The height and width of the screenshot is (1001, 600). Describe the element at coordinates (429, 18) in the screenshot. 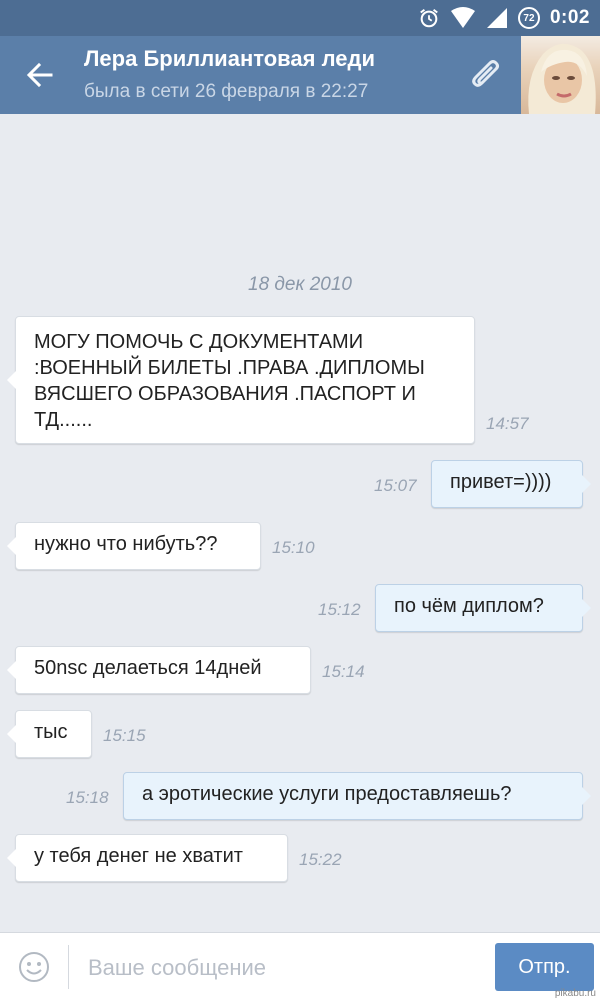

I see `alarm-icon` at that location.